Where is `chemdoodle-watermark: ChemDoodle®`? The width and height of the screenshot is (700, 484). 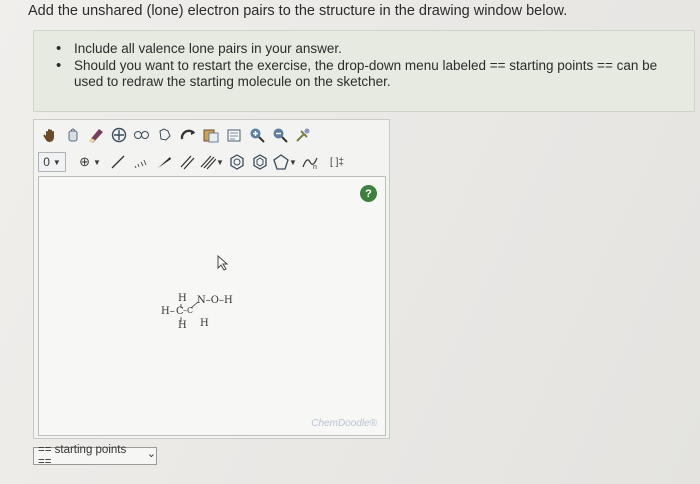 chemdoodle-watermark: ChemDoodle® is located at coordinates (344, 423).